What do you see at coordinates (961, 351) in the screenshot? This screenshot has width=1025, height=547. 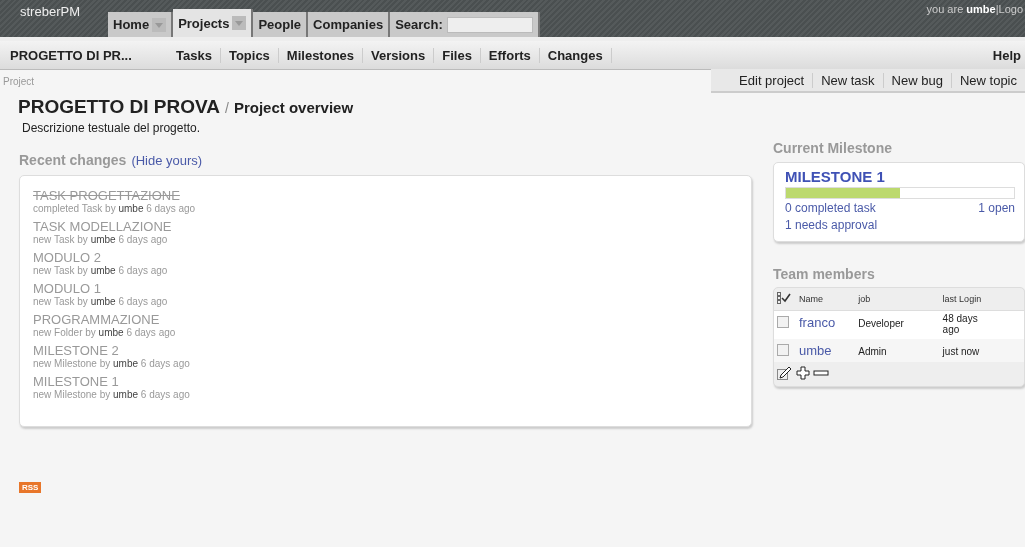 I see `table-cell-text: just now` at bounding box center [961, 351].